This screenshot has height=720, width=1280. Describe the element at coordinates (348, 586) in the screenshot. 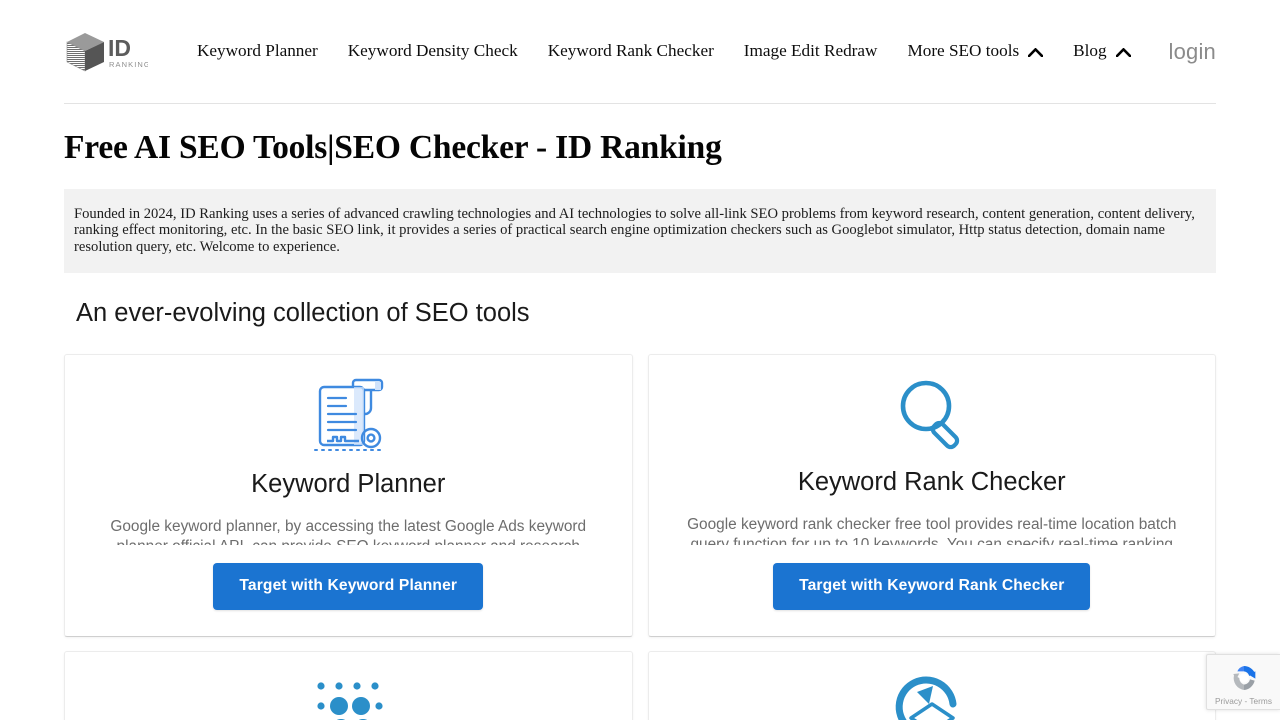

I see `target-with-keyword-planner-button: Target with Keyword Planner` at that location.